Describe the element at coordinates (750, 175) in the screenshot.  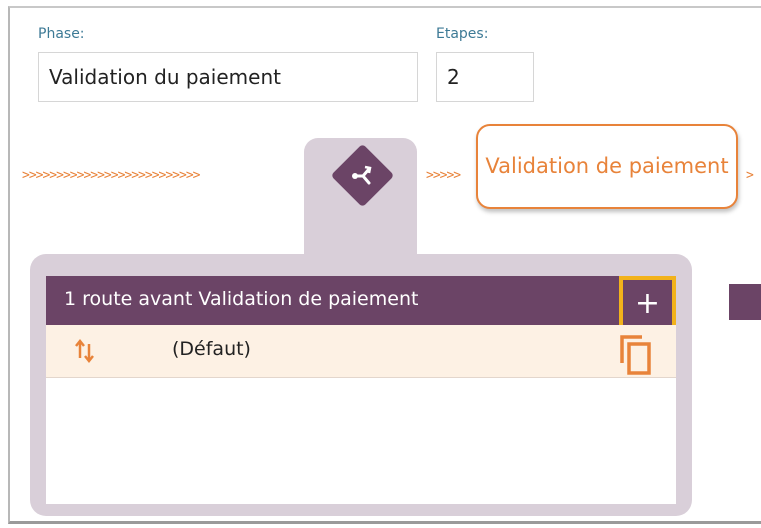
I see `flow-arrow-tail: >` at that location.